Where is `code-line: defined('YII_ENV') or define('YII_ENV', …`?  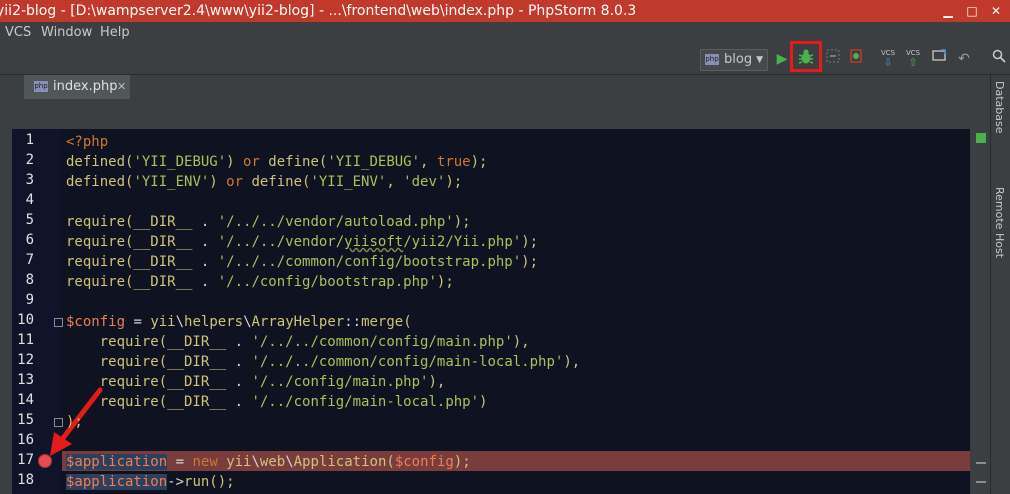 code-line: defined('YII_ENV') or define('YII_ENV', … is located at coordinates (264, 182).